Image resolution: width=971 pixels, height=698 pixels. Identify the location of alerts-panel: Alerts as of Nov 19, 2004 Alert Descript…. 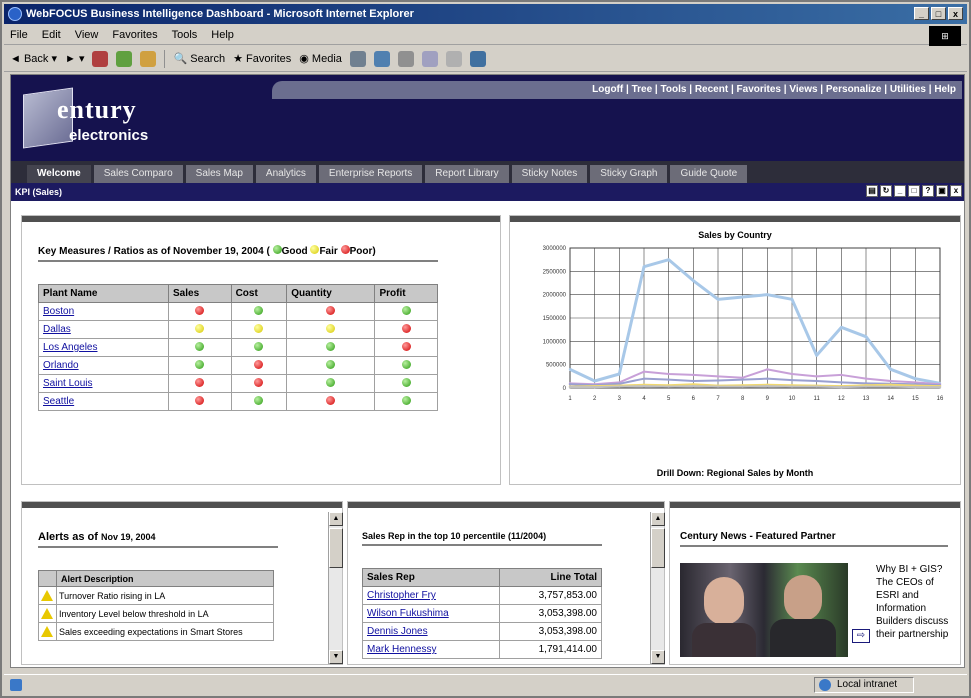
(182, 583).